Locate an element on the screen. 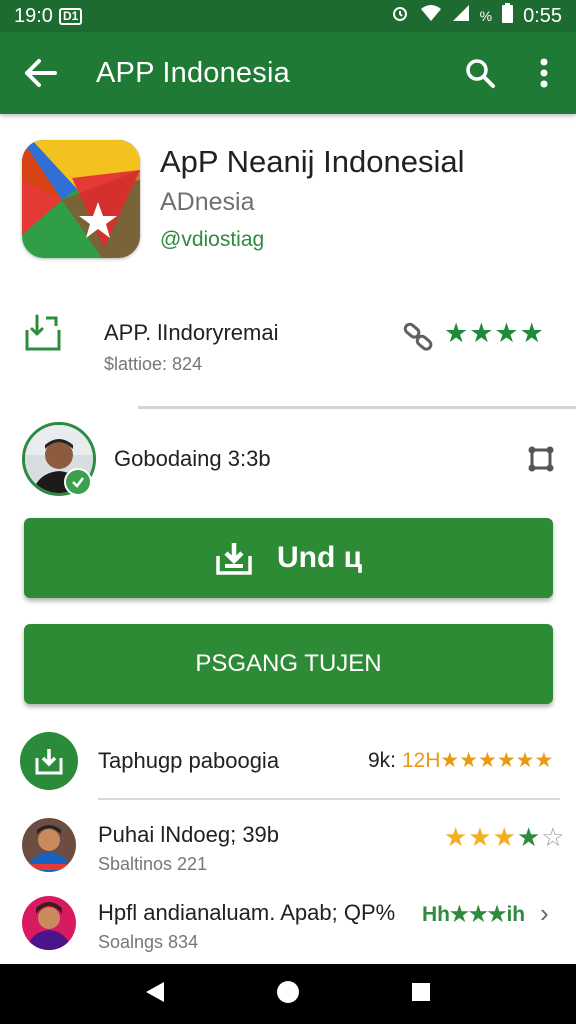  notification-badge-icon: D1 is located at coordinates (70, 16).